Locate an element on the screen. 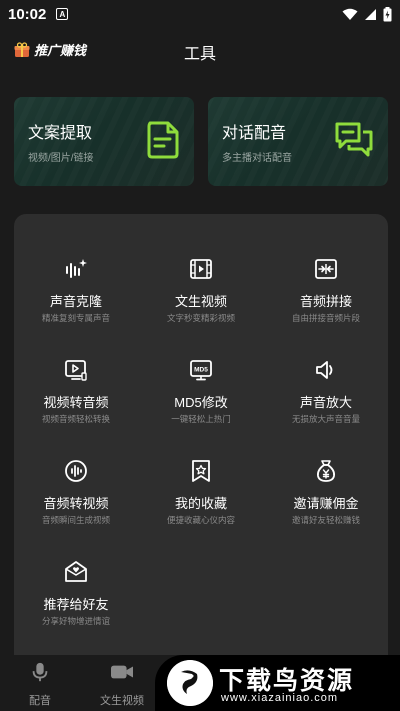  tool-desc: 文字秒变精彩视频 is located at coordinates (200, 318).